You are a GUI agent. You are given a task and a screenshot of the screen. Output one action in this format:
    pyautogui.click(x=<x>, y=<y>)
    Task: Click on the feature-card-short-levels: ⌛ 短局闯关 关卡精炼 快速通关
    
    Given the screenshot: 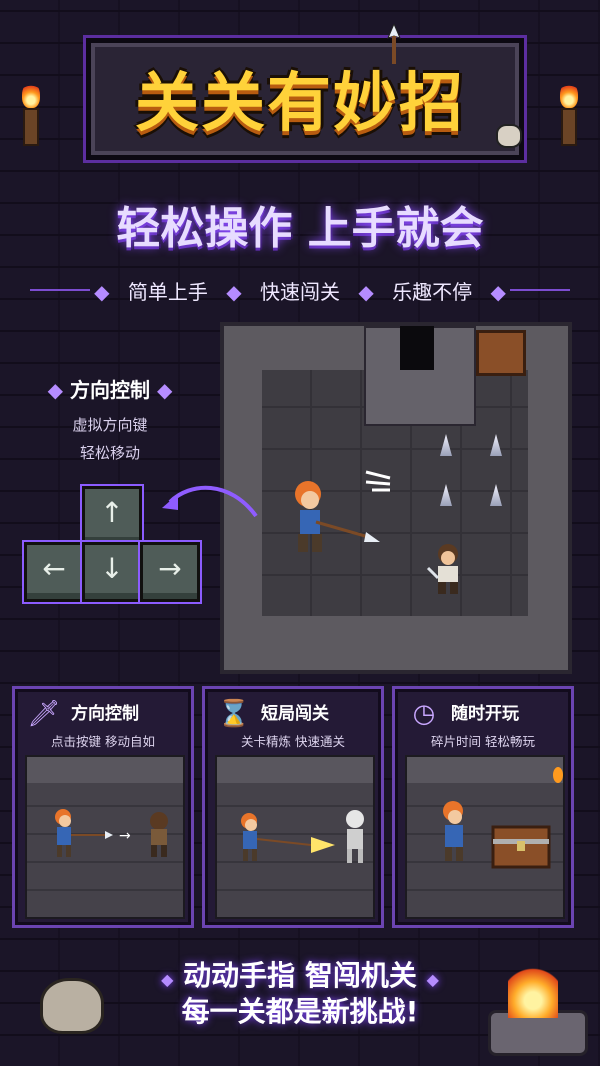 What is the action you would take?
    pyautogui.click(x=293, y=807)
    